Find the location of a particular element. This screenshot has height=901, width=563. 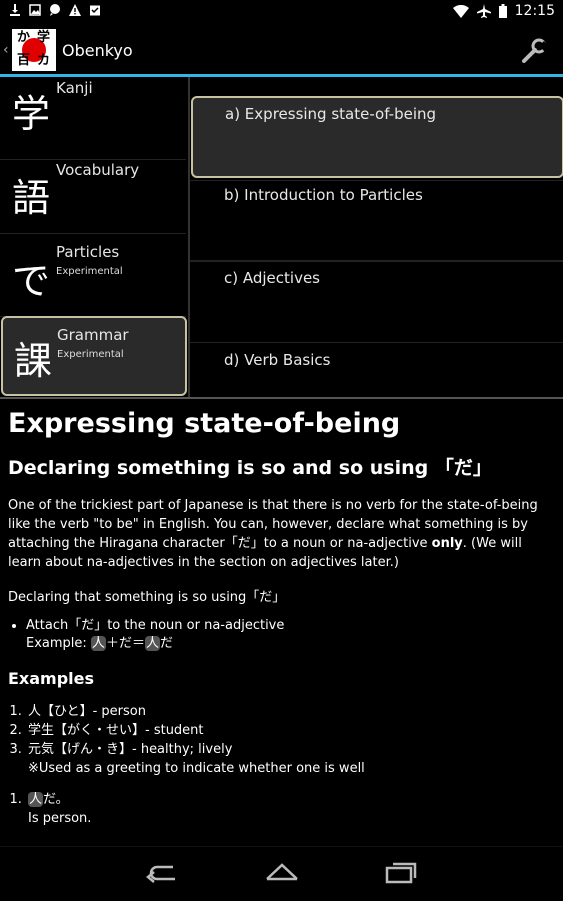

navigation-bar is located at coordinates (281, 873).